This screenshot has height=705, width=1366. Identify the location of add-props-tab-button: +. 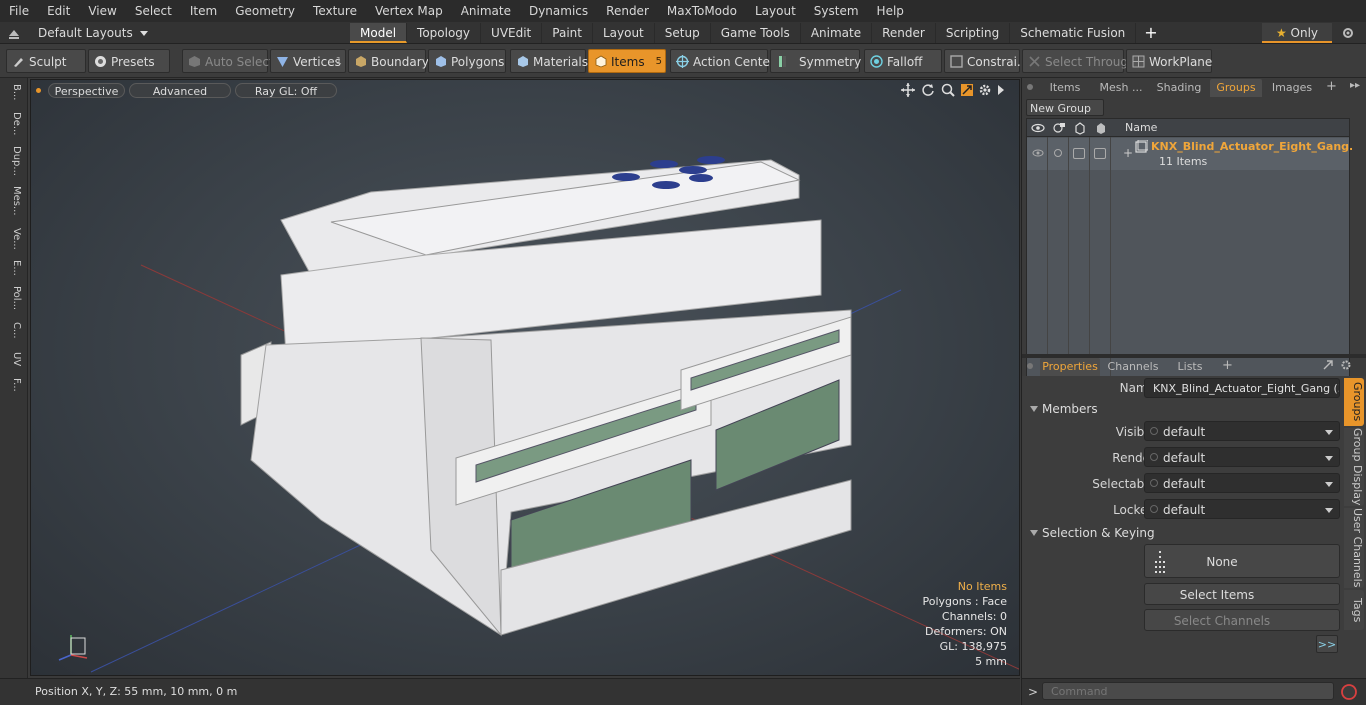
(1227, 365).